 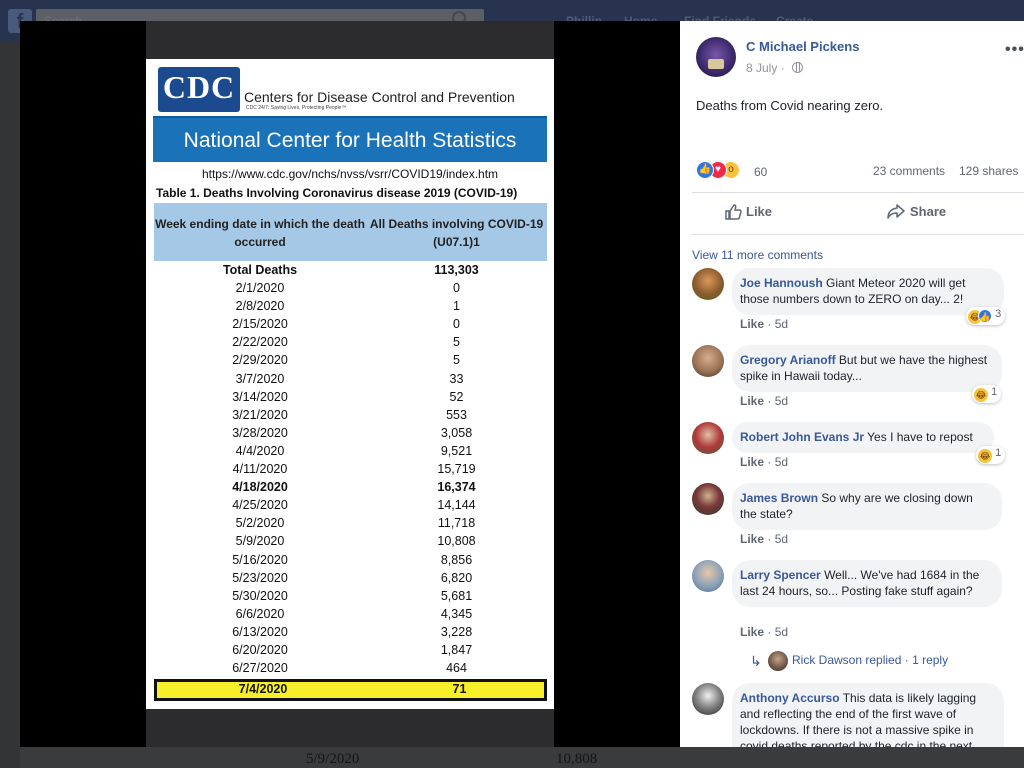 What do you see at coordinates (350, 433) in the screenshot?
I see `table-row: 3/28/2020 3,058` at bounding box center [350, 433].